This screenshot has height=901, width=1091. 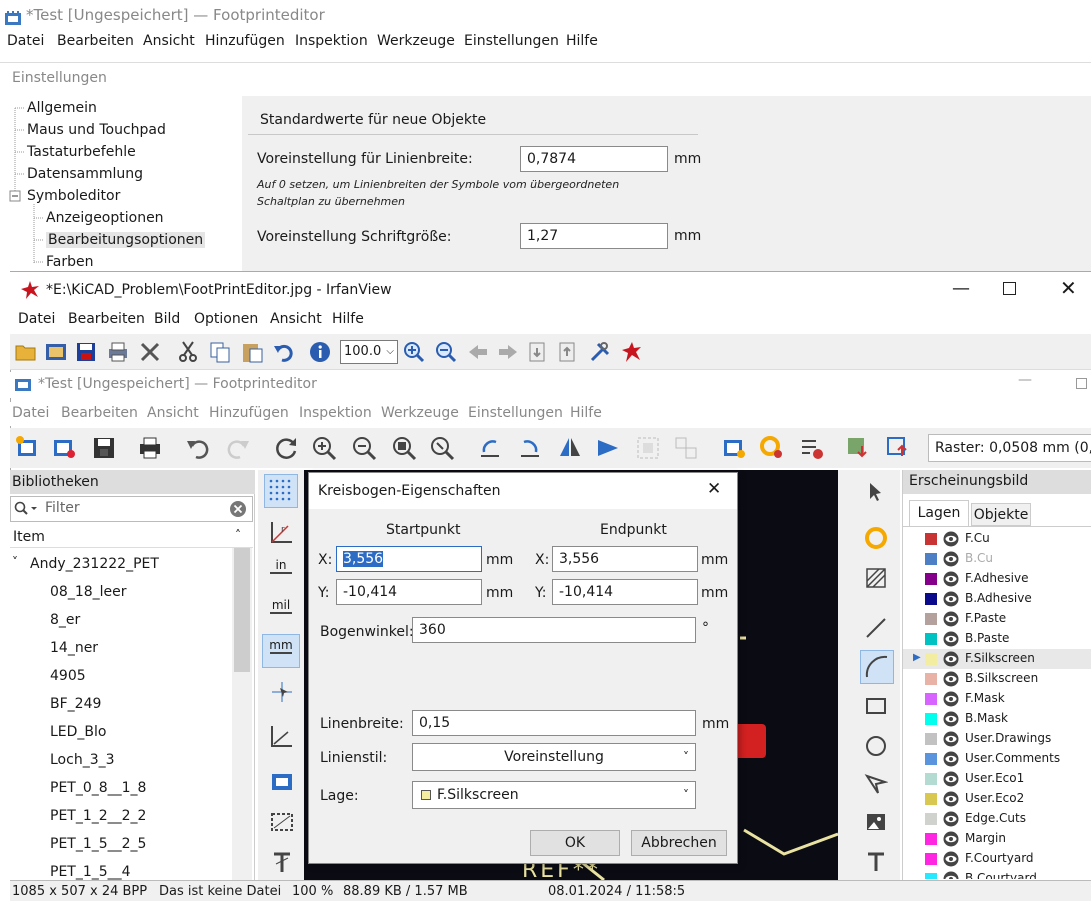 What do you see at coordinates (997, 779) in the screenshot?
I see `layer-row: User.Eco1` at bounding box center [997, 779].